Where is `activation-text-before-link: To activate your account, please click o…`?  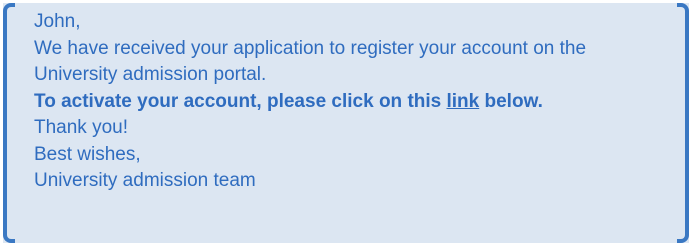 activation-text-before-link: To activate your account, please click o… is located at coordinates (240, 101).